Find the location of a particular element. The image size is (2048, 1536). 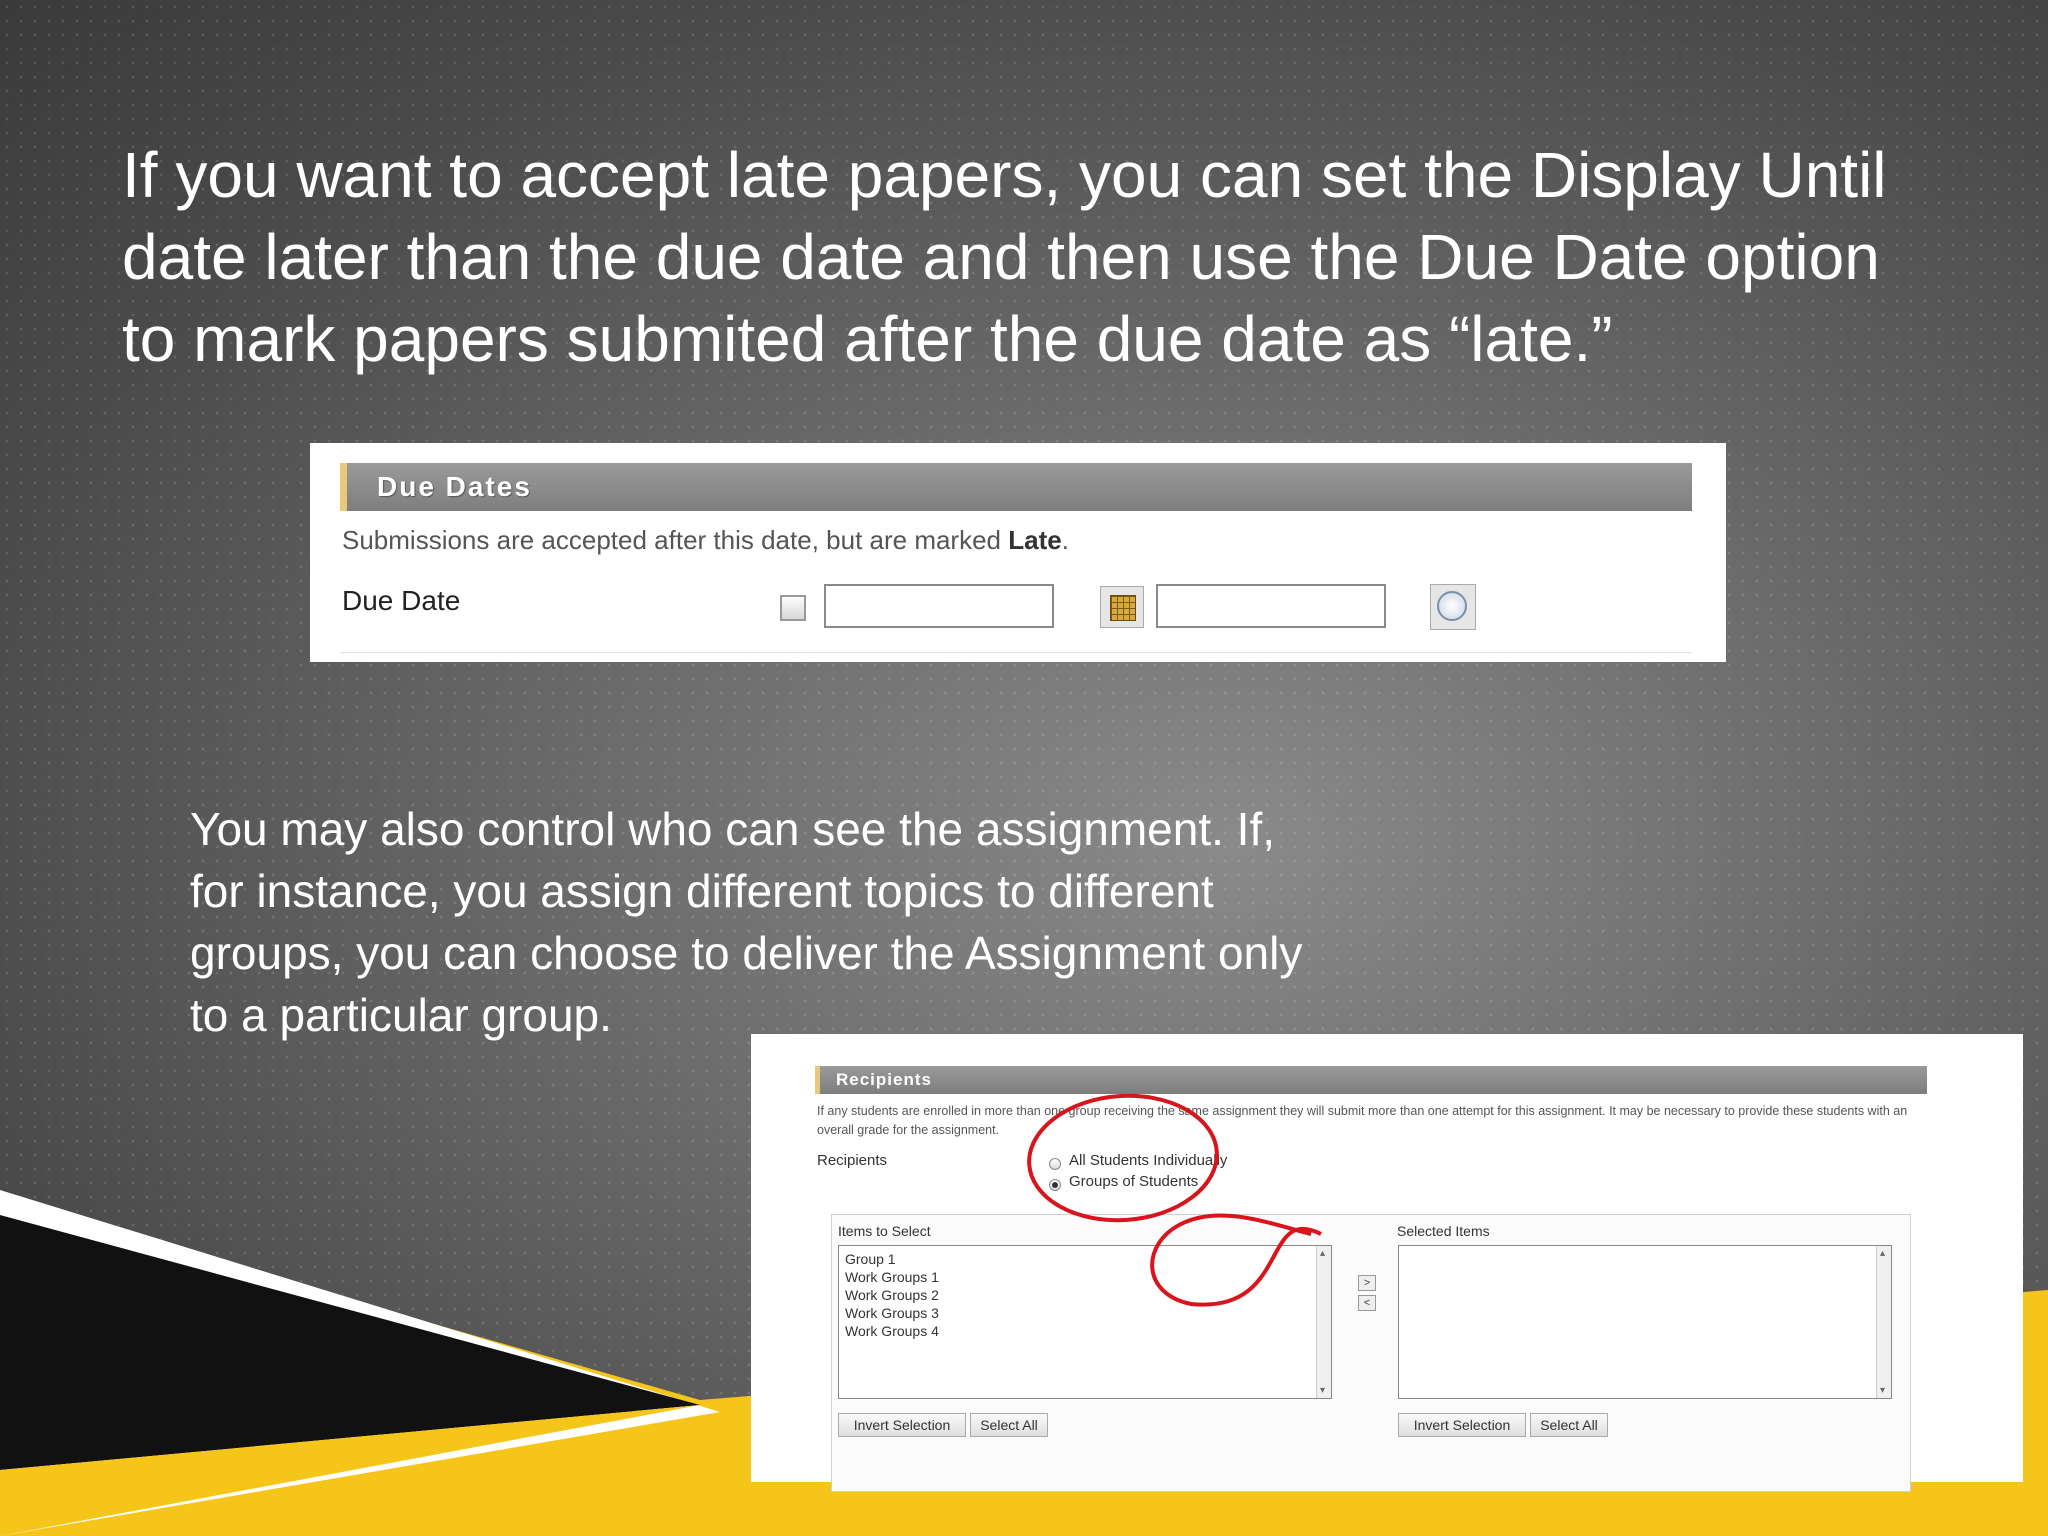

clock-button is located at coordinates (1453, 607).